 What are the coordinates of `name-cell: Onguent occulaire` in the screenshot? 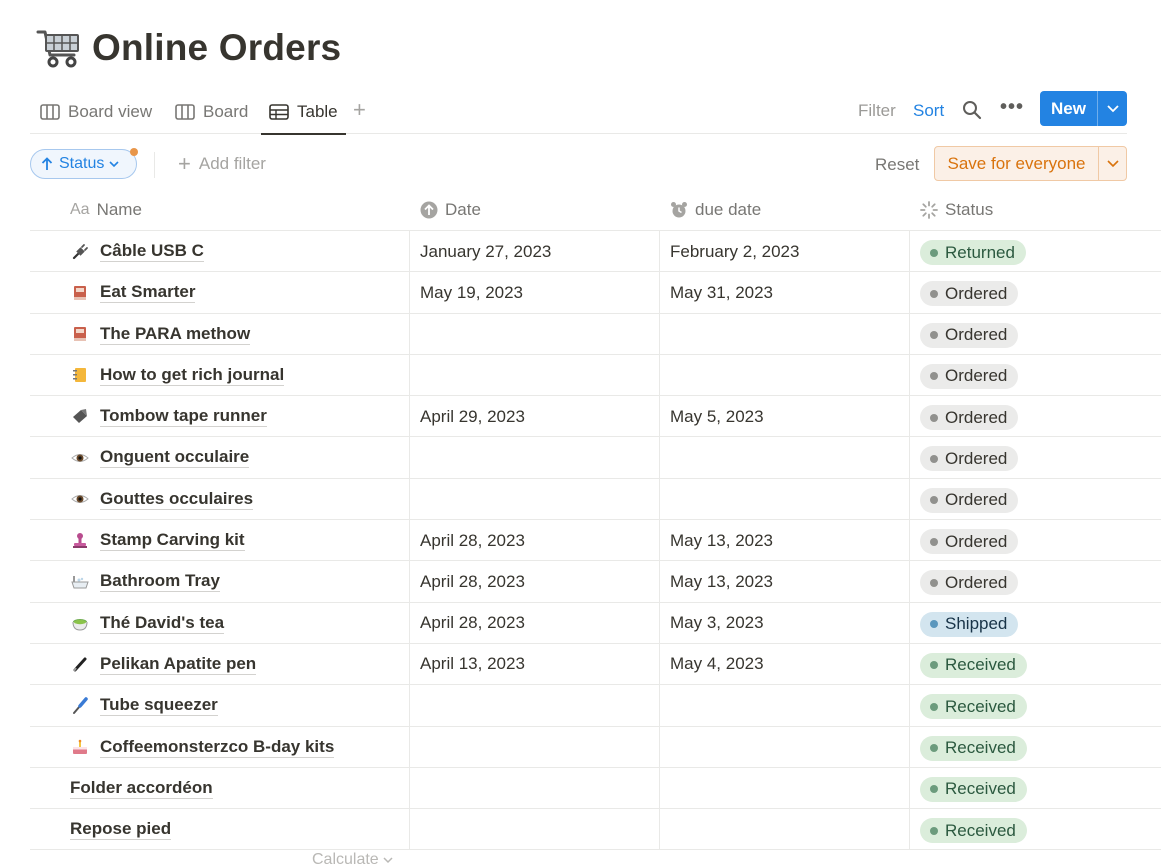 It's located at (160, 457).